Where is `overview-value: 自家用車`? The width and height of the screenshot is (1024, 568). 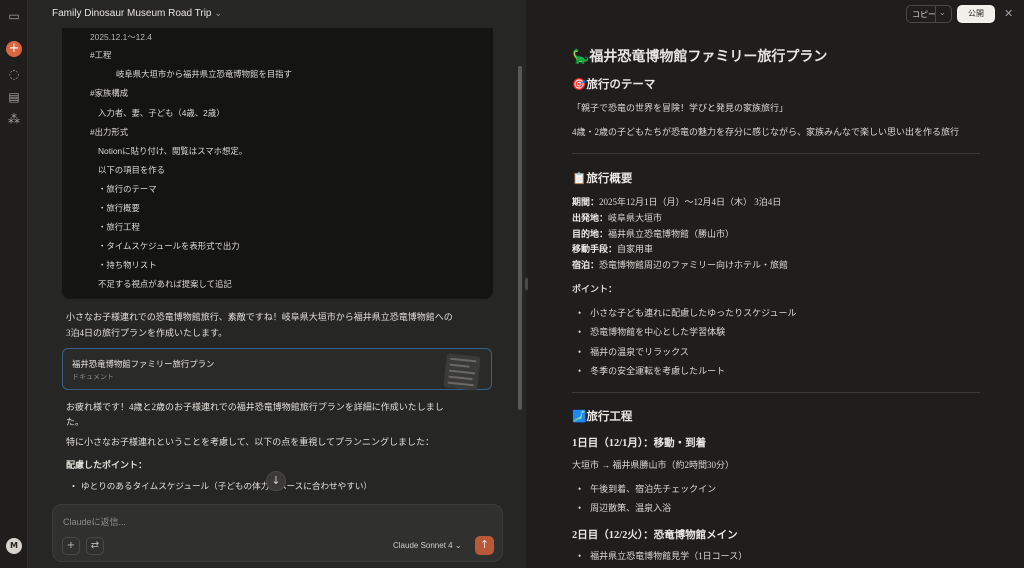 overview-value: 自家用車 is located at coordinates (635, 249).